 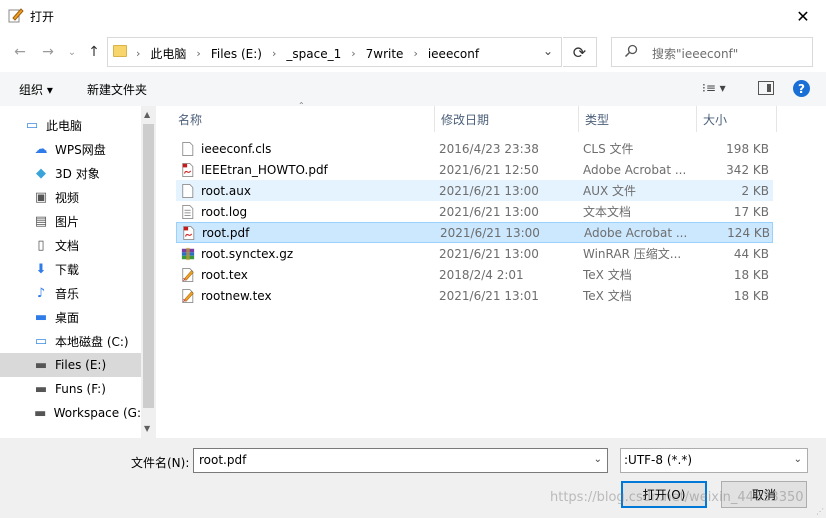 What do you see at coordinates (607, 275) in the screenshot?
I see `file-type: TeX 文档` at bounding box center [607, 275].